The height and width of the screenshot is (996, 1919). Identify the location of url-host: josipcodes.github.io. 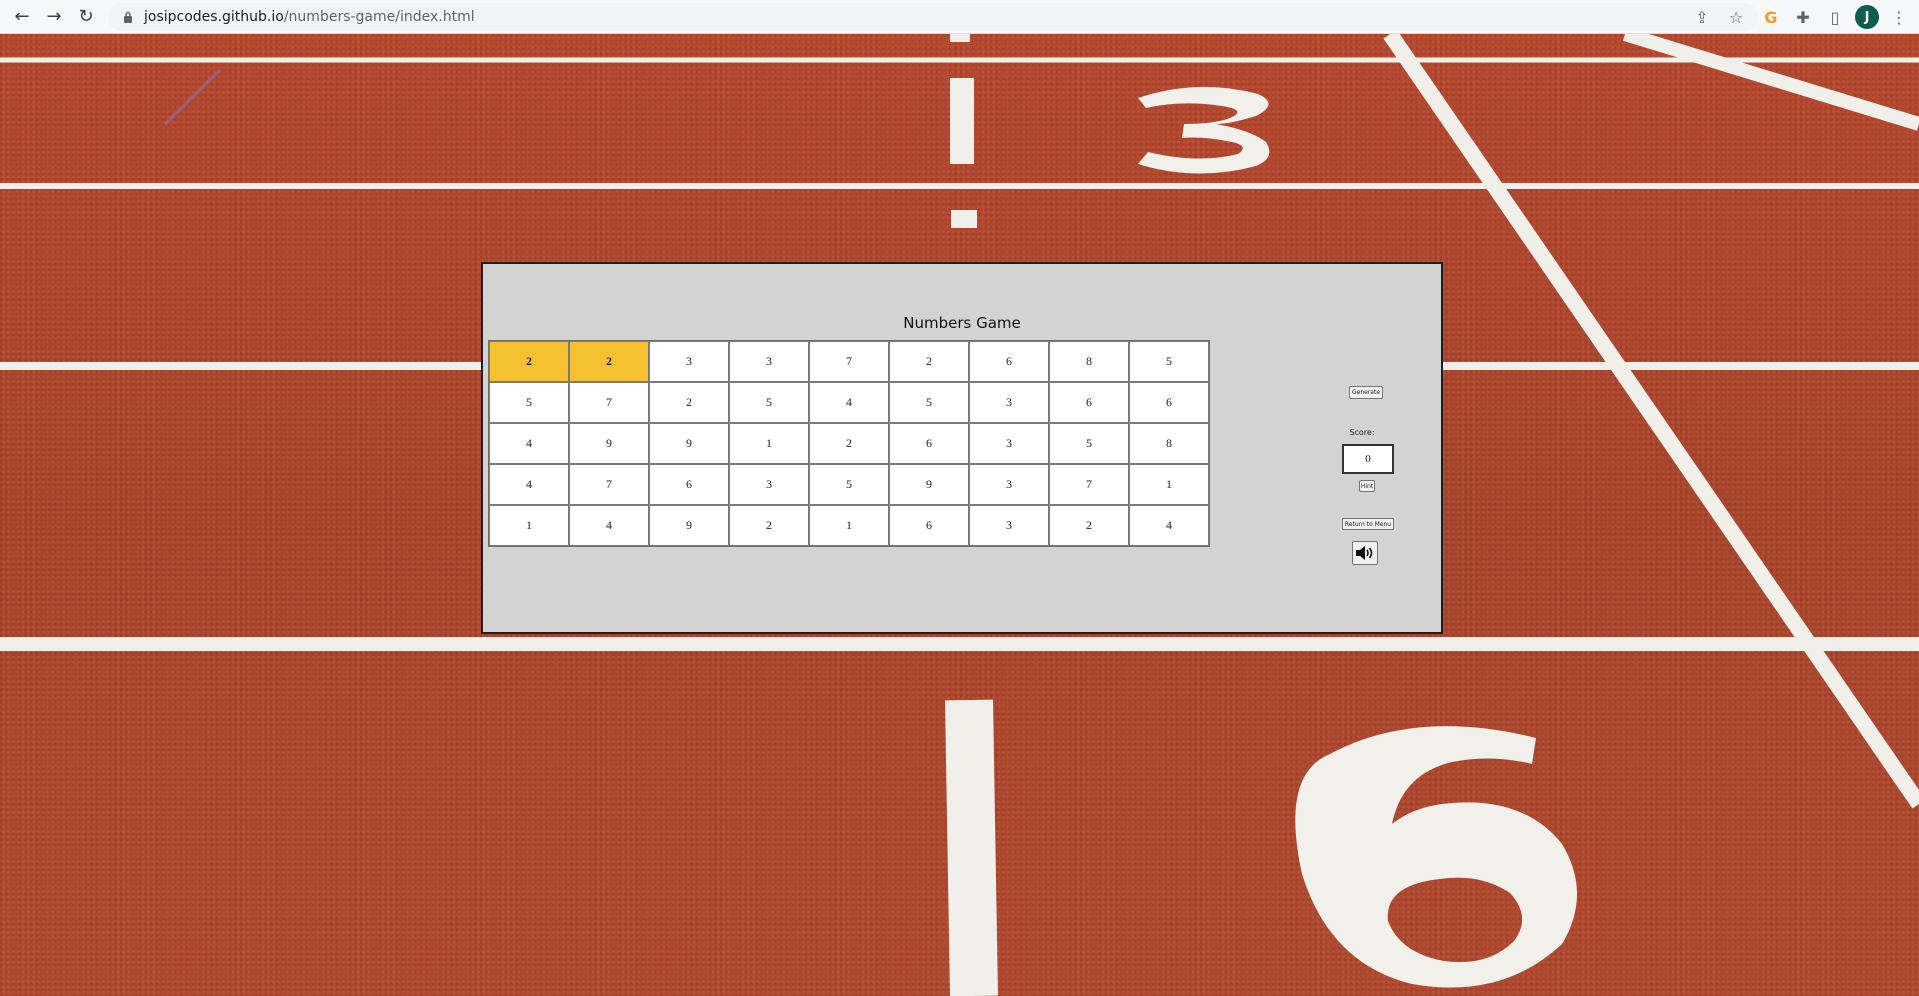
(214, 17).